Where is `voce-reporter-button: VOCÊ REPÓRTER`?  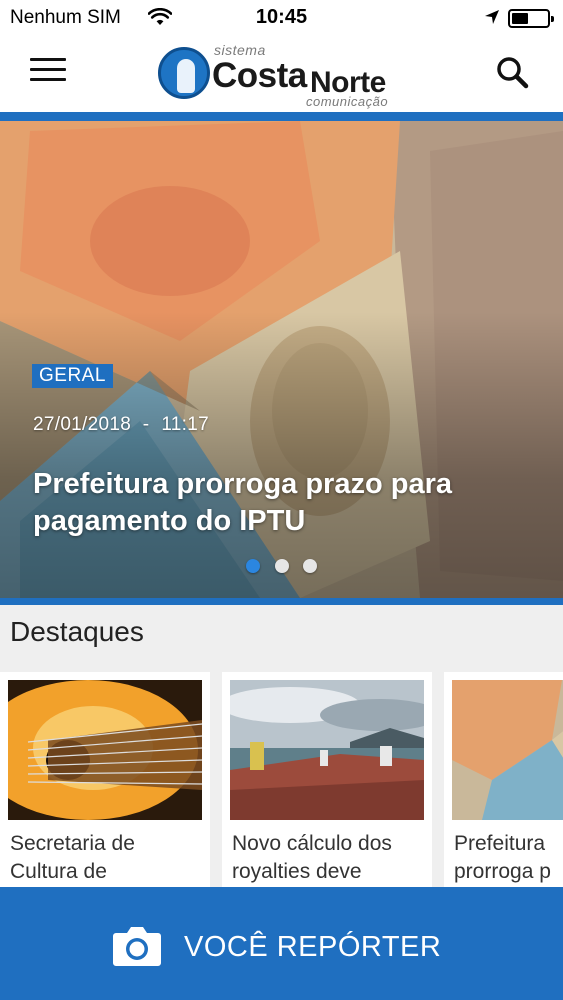
voce-reporter-button: VOCÊ REPÓRTER is located at coordinates (281, 943).